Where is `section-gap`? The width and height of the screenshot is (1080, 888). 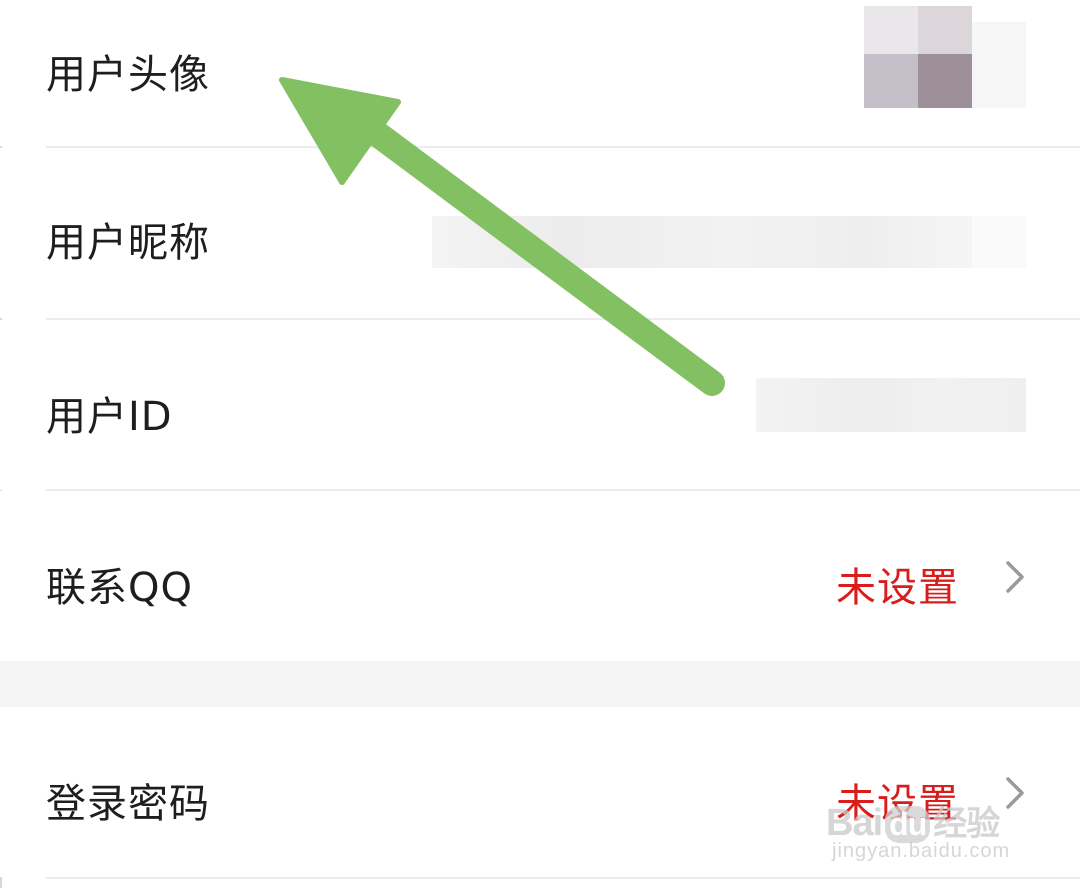 section-gap is located at coordinates (540, 684).